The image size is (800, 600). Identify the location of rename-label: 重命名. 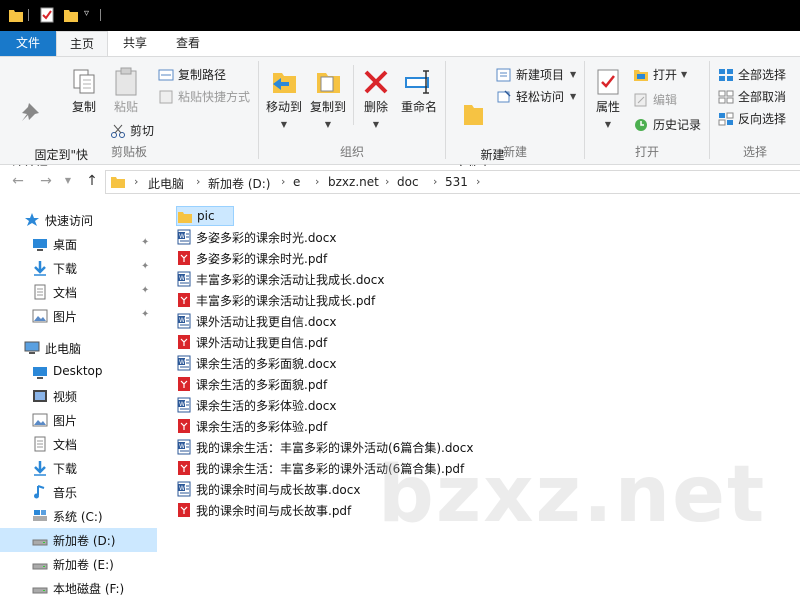
(418, 107).